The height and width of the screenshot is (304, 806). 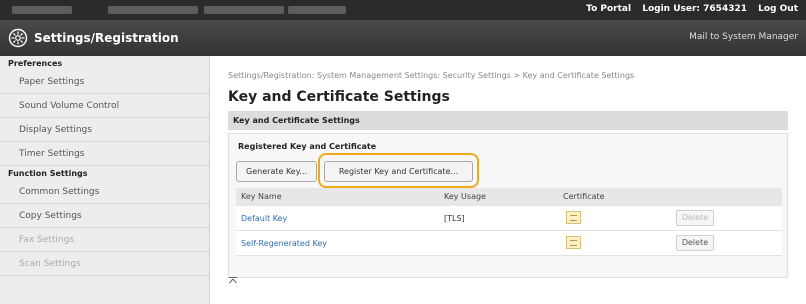 I want to click on to-portal-link: To Portal, so click(x=608, y=9).